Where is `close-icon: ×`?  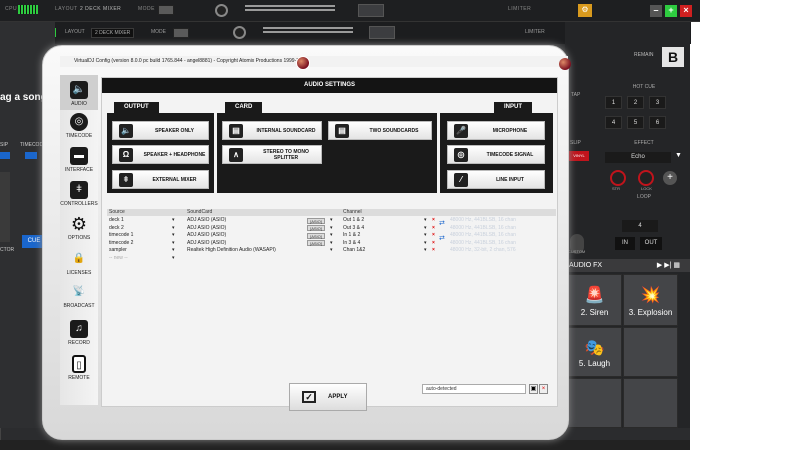
close-icon: × is located at coordinates (686, 11).